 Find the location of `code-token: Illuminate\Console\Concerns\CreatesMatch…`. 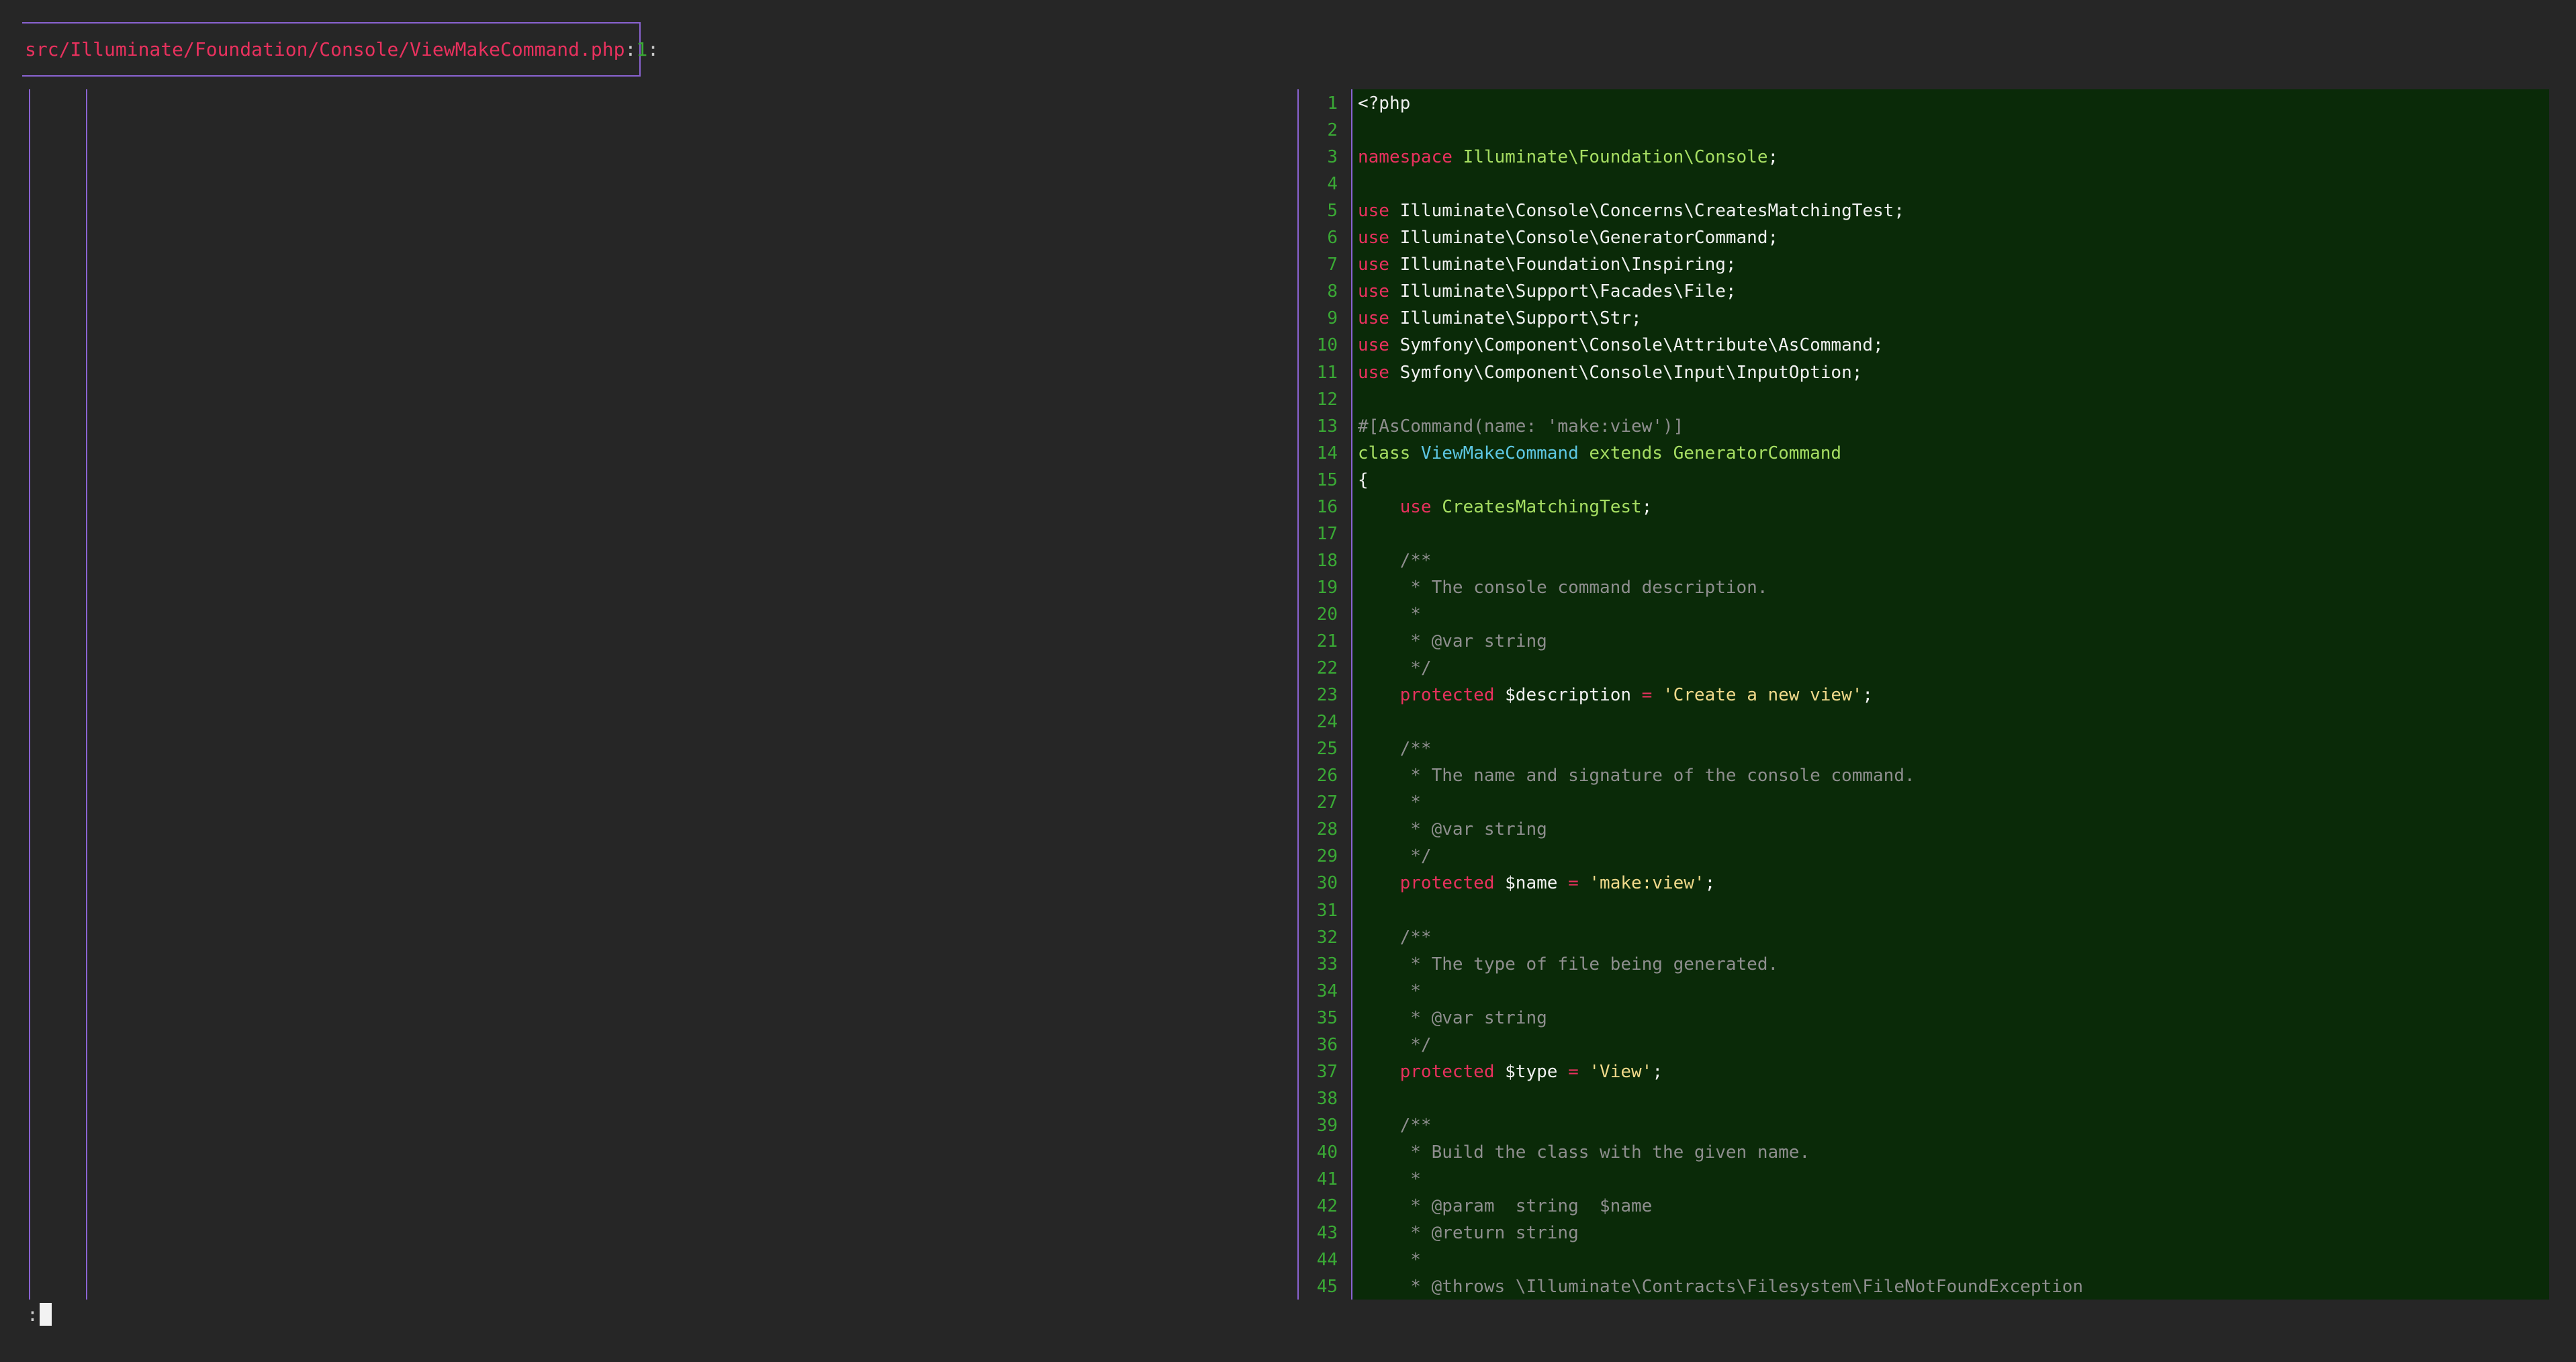

code-token: Illuminate\Console\Concerns\CreatesMatch… is located at coordinates (1651, 212).